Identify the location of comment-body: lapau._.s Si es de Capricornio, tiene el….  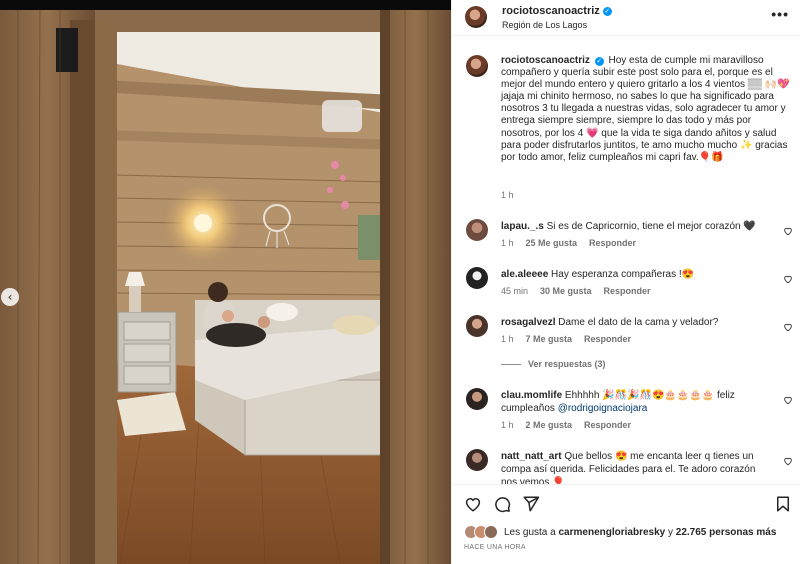
(636, 226).